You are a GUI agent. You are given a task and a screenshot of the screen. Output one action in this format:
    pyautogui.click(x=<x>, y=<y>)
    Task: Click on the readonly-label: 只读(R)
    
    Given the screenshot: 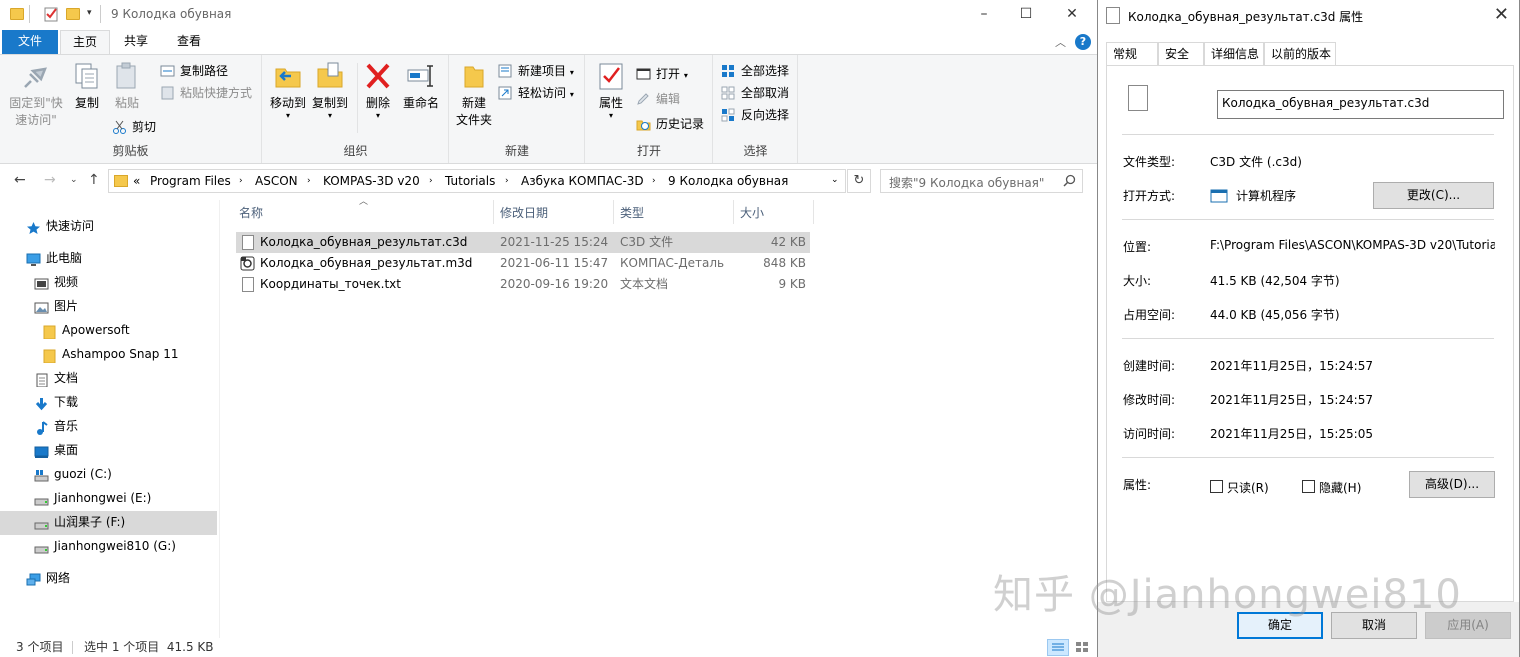 What is the action you would take?
    pyautogui.click(x=1248, y=487)
    